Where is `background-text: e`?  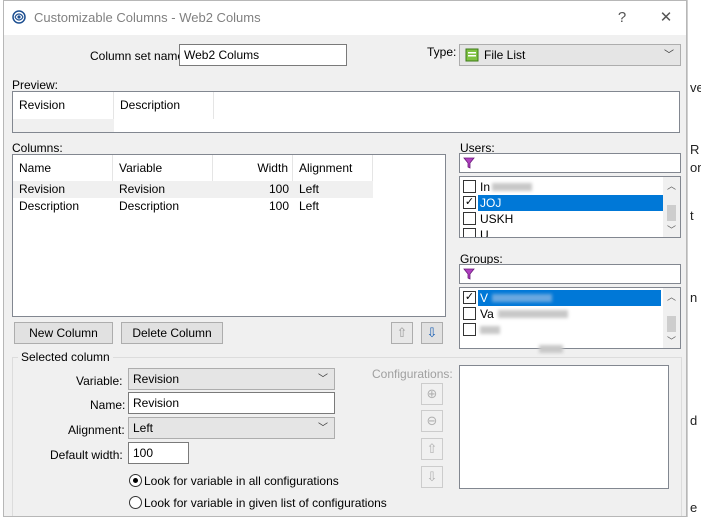
background-text: e is located at coordinates (694, 507).